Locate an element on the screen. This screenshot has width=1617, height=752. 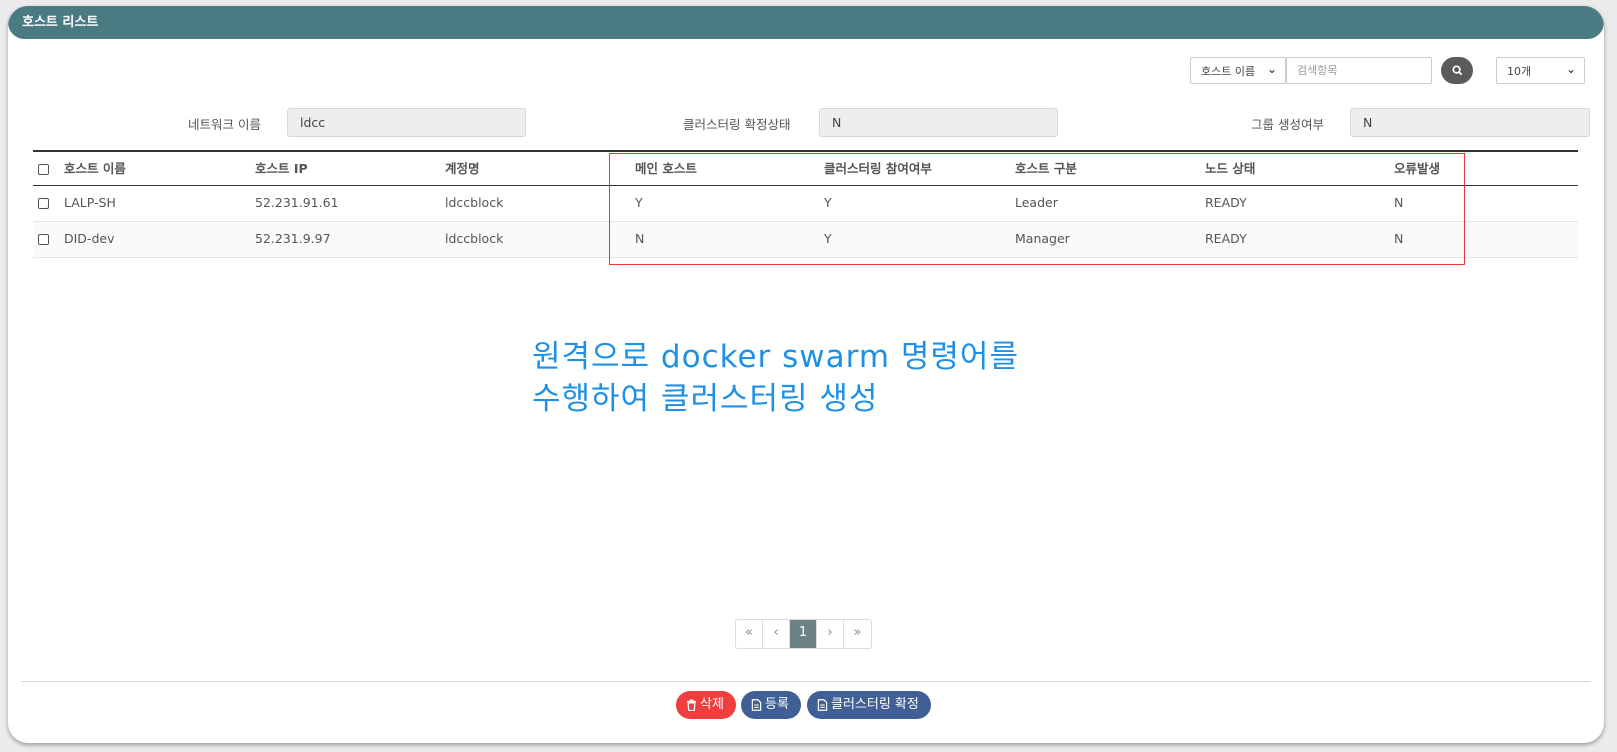
column-header: 호스트 IP is located at coordinates (281, 169).